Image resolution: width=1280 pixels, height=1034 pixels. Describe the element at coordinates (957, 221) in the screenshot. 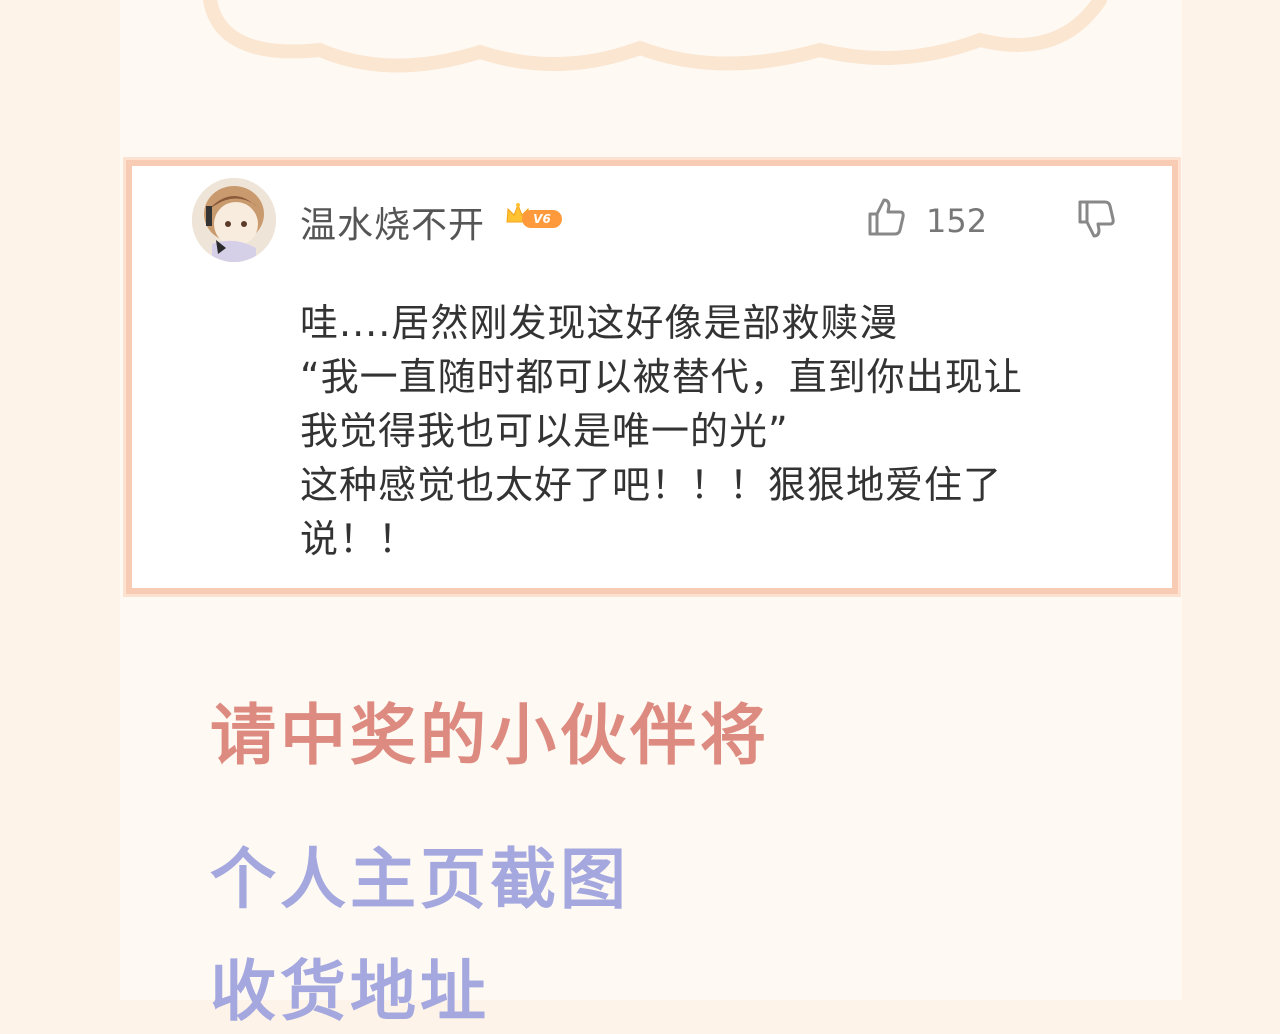

I see `like-count: 152` at that location.